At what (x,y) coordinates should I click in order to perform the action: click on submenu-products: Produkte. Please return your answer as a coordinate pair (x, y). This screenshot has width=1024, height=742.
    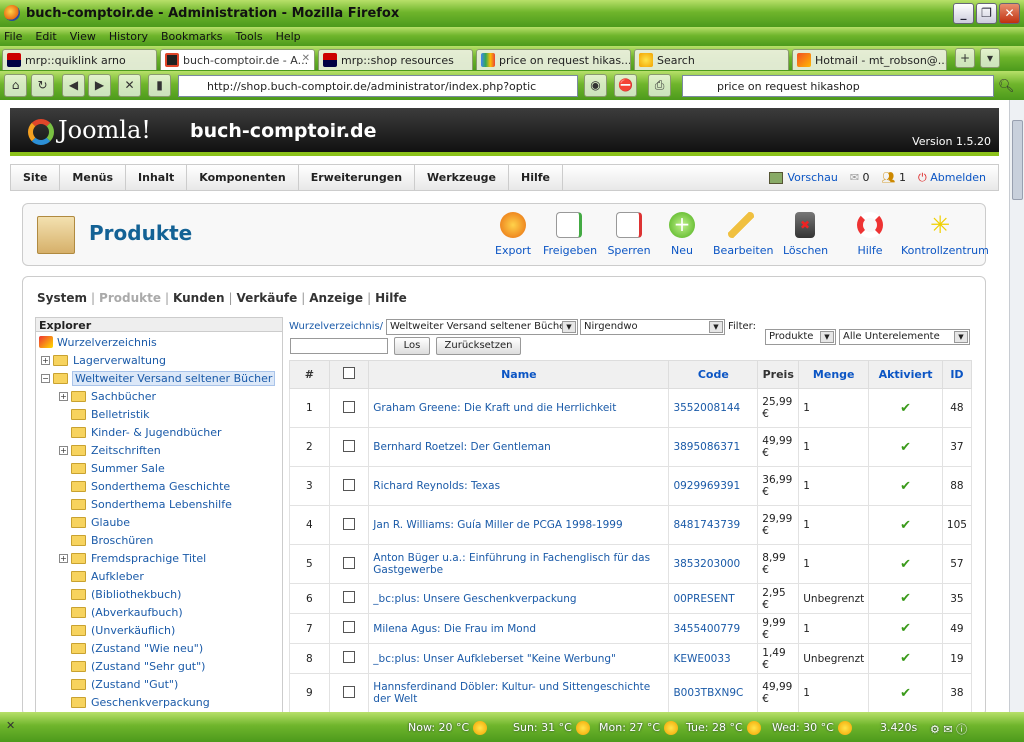
    Looking at the image, I should click on (130, 298).